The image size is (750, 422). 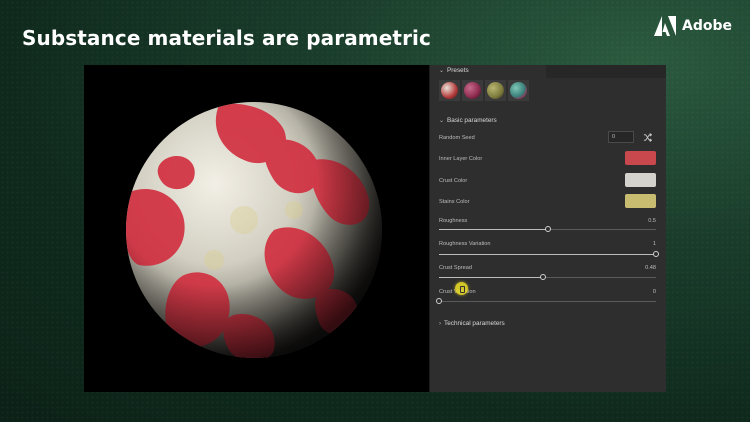 I want to click on stains-color-label: Stains Color, so click(x=454, y=202).